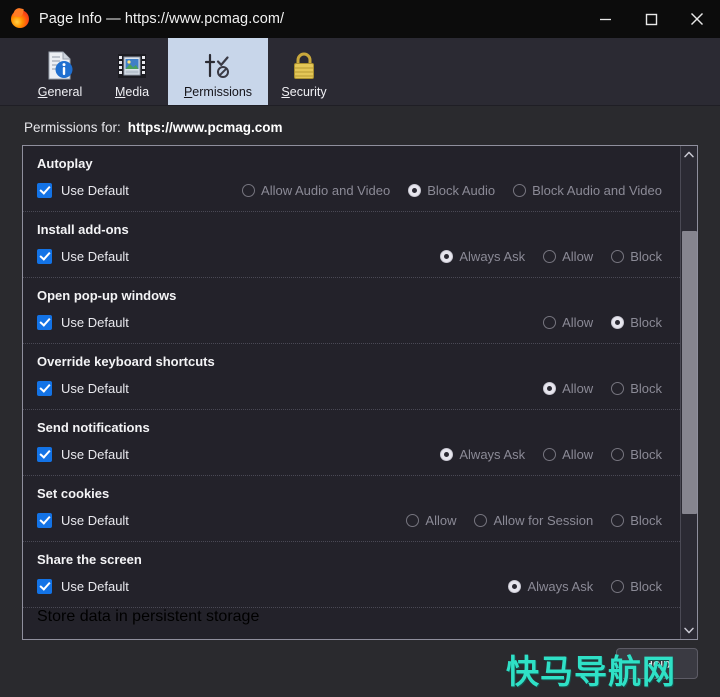 This screenshot has width=720, height=697. I want to click on permission-options: Always Ask Block, so click(587, 586).